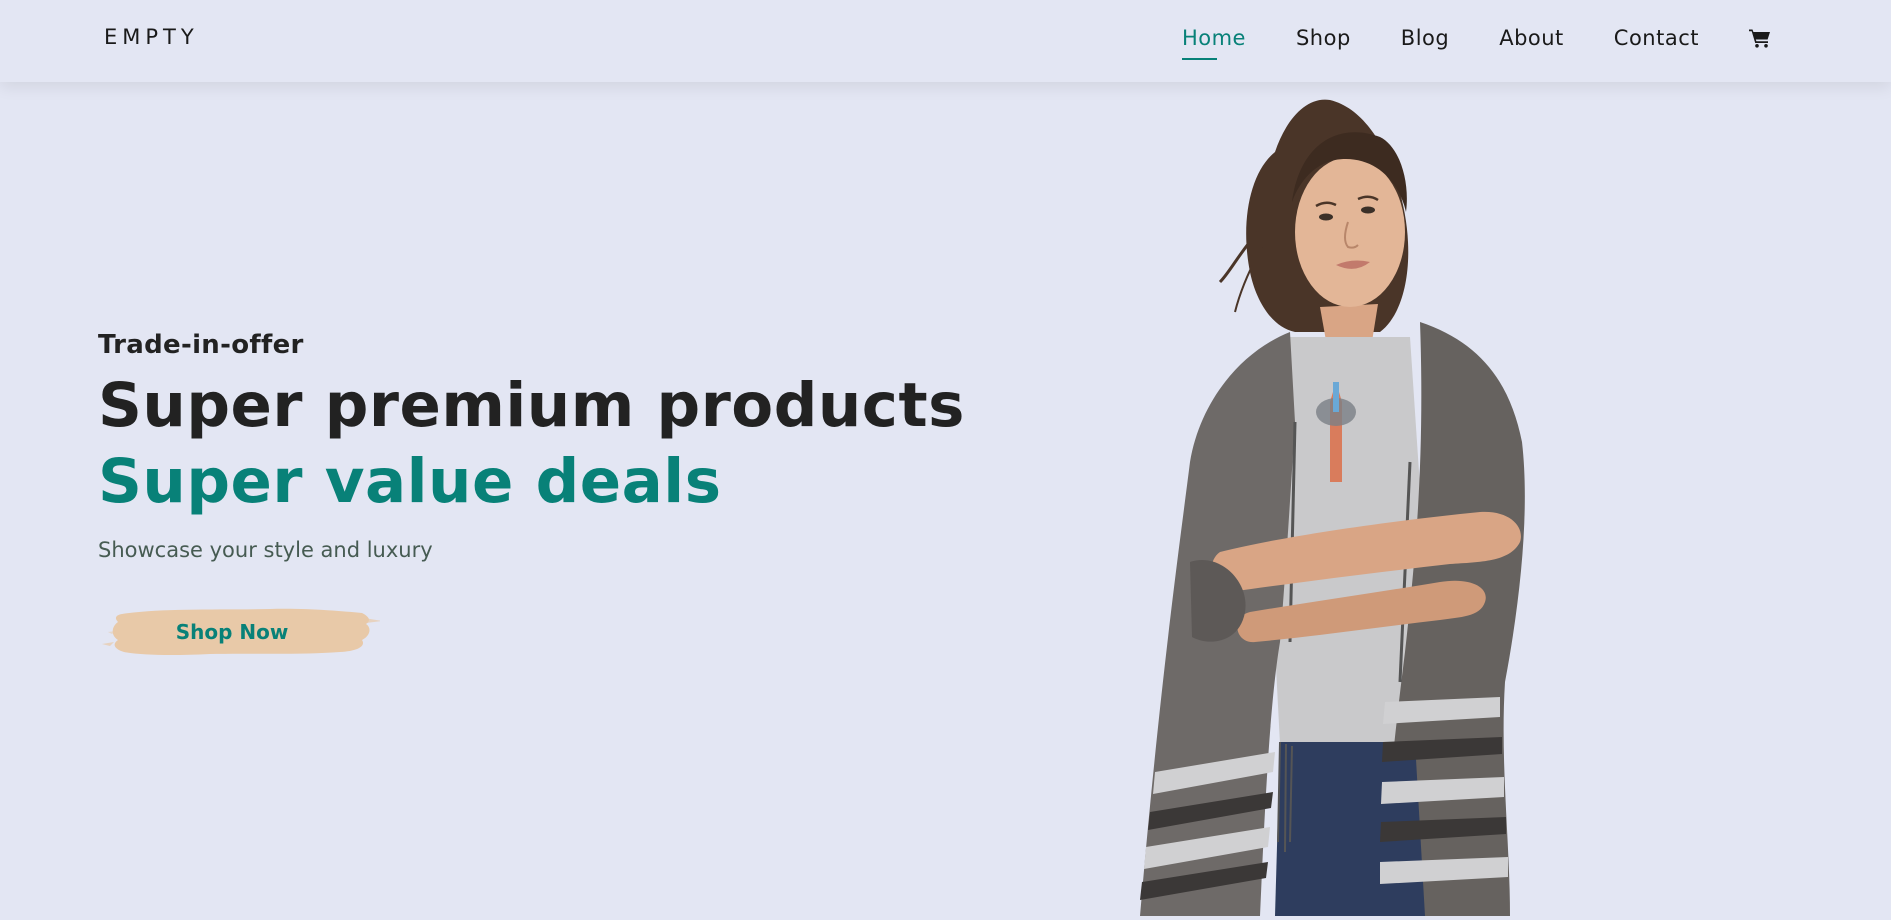  Describe the element at coordinates (1761, 38) in the screenshot. I see `shopping-cart-icon` at that location.